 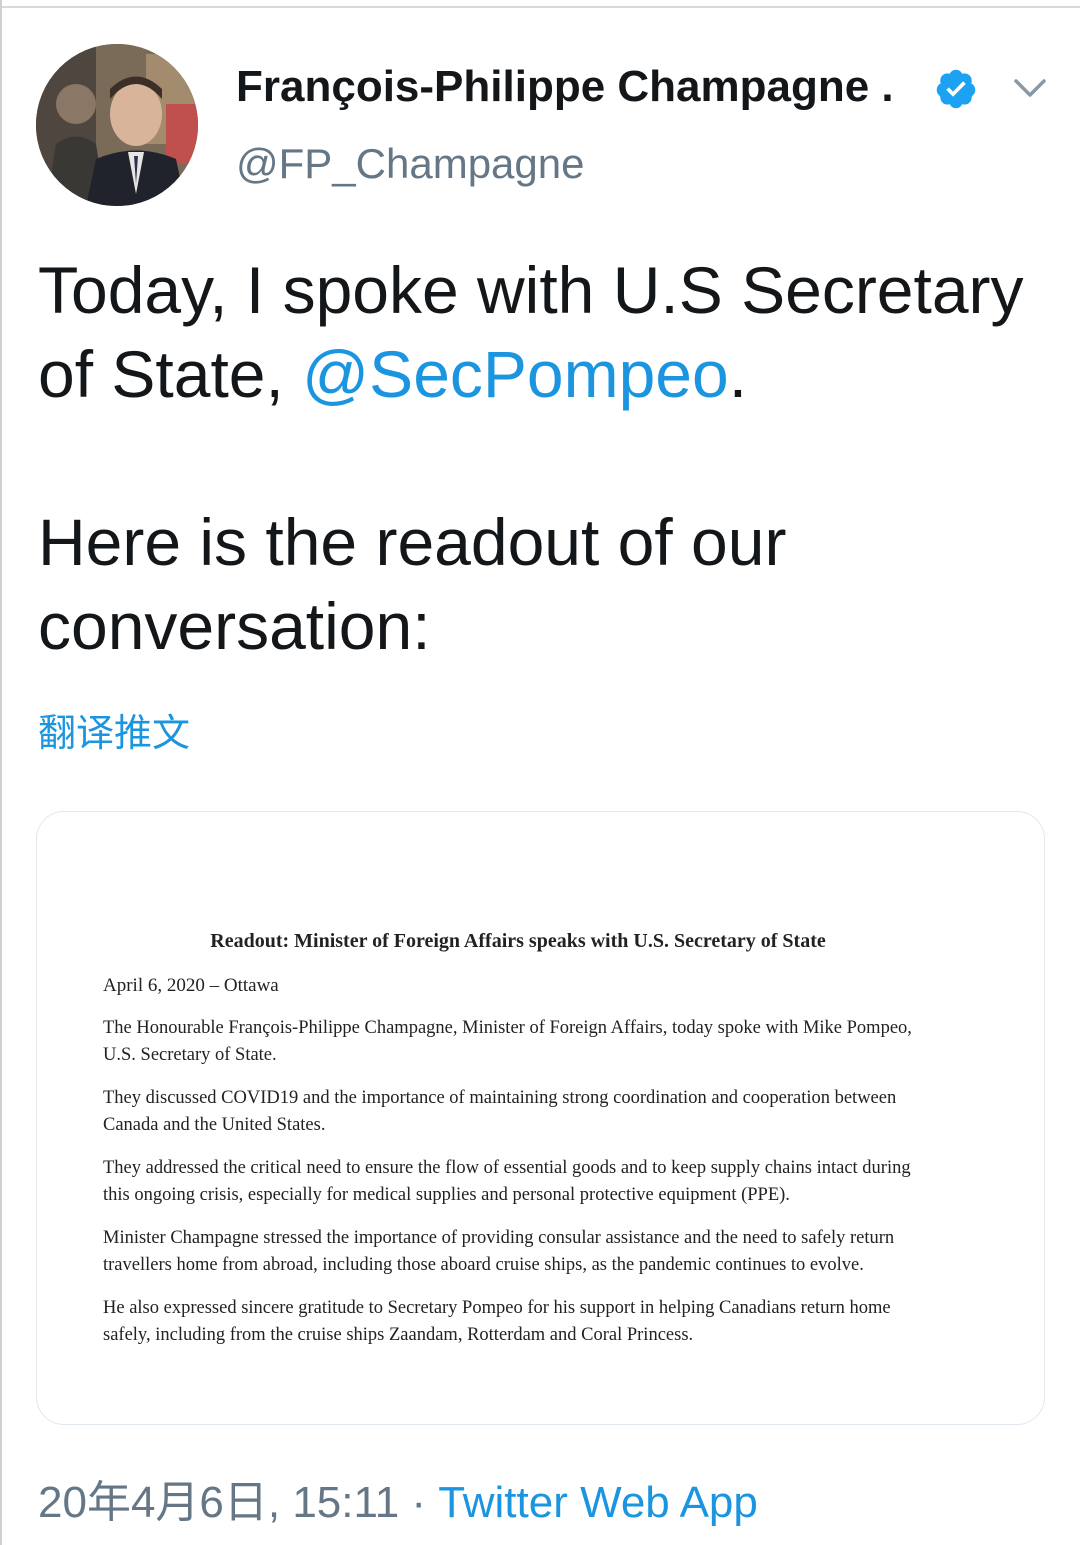 What do you see at coordinates (738, 374) in the screenshot?
I see `tweet-text-segment: .` at bounding box center [738, 374].